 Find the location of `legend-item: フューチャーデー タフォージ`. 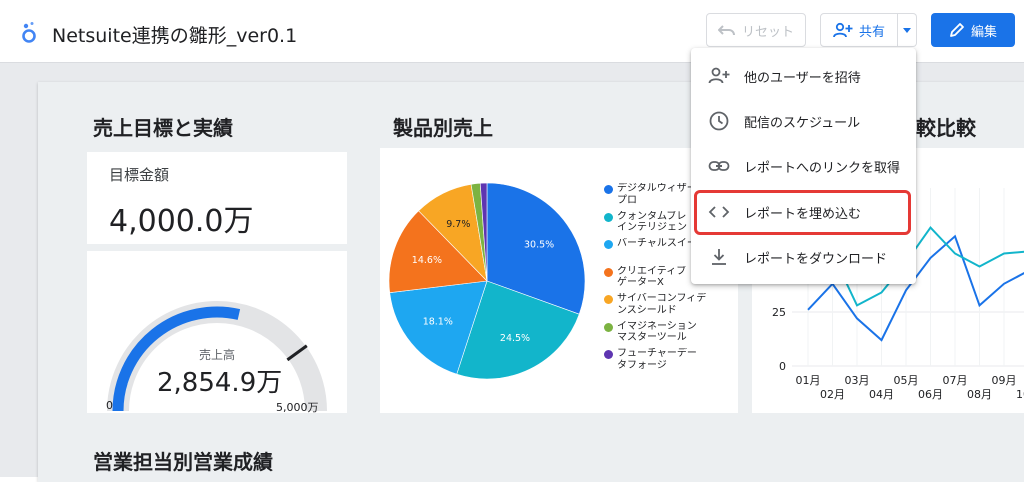

legend-item: フューチャーデー タフォージ is located at coordinates (659, 359).